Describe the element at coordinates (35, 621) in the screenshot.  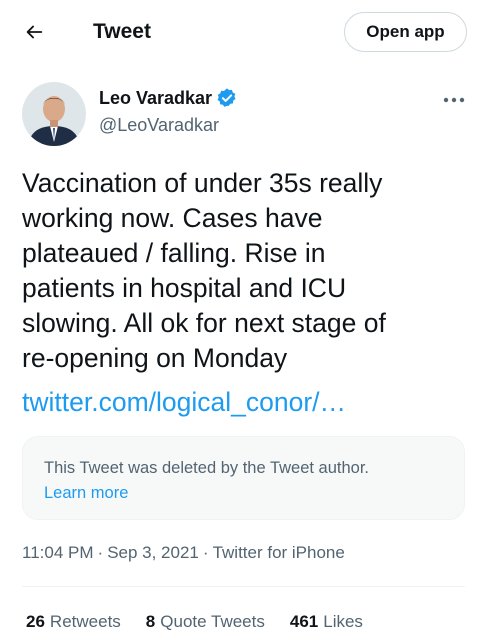
I see `retweets-count: 26` at that location.